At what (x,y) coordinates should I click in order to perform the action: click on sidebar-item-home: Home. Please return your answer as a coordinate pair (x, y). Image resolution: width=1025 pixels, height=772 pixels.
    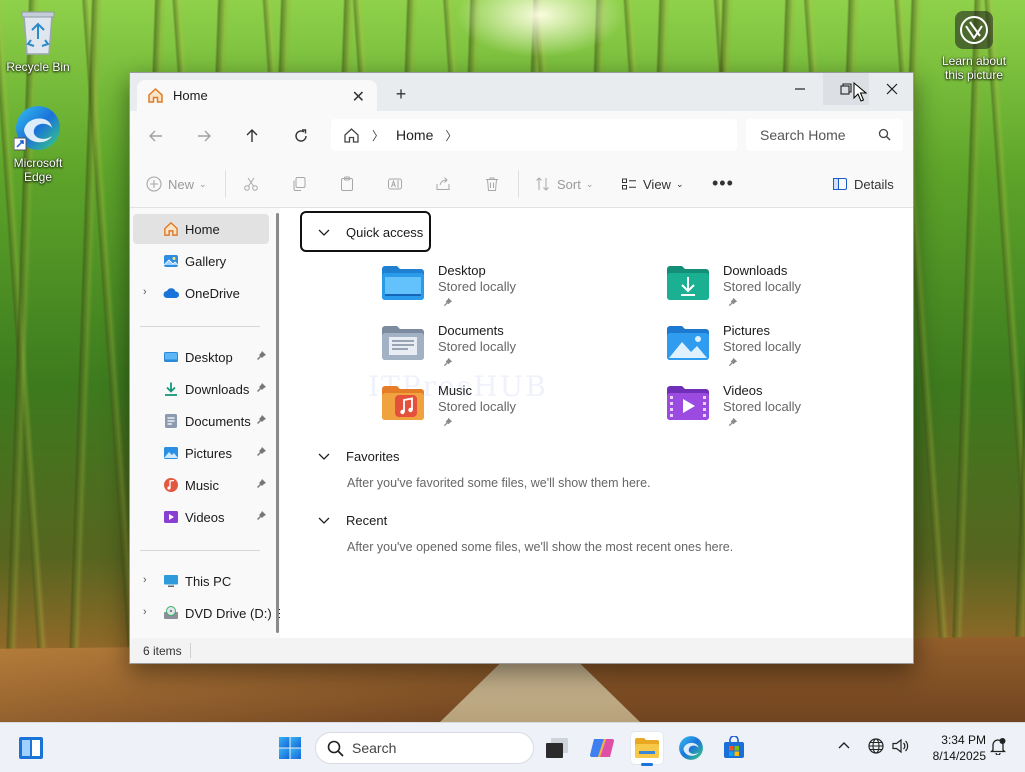
    Looking at the image, I should click on (201, 229).